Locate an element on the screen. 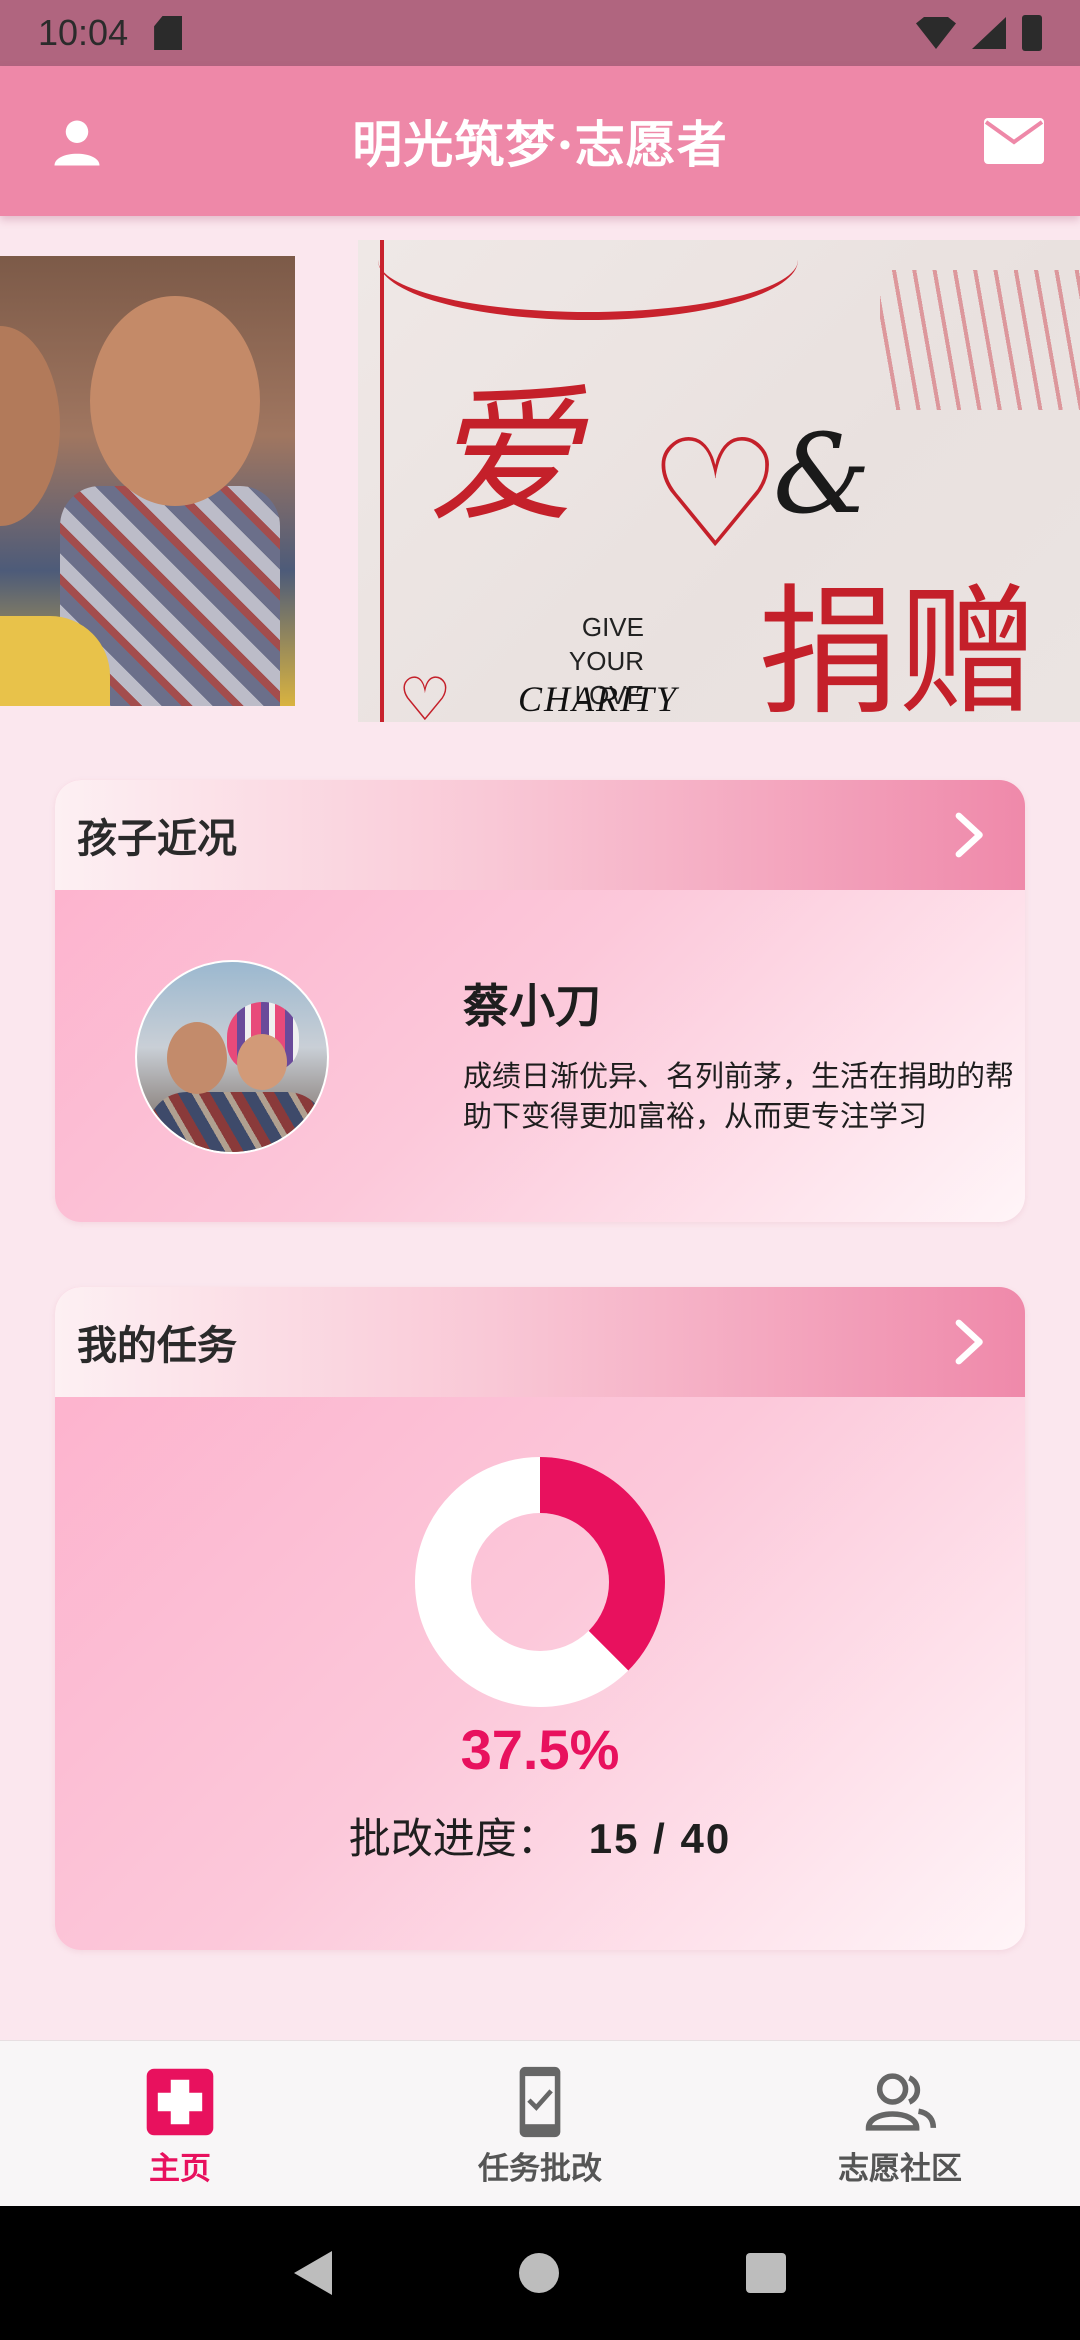  progress-percent: 37.5% is located at coordinates (540, 1749).